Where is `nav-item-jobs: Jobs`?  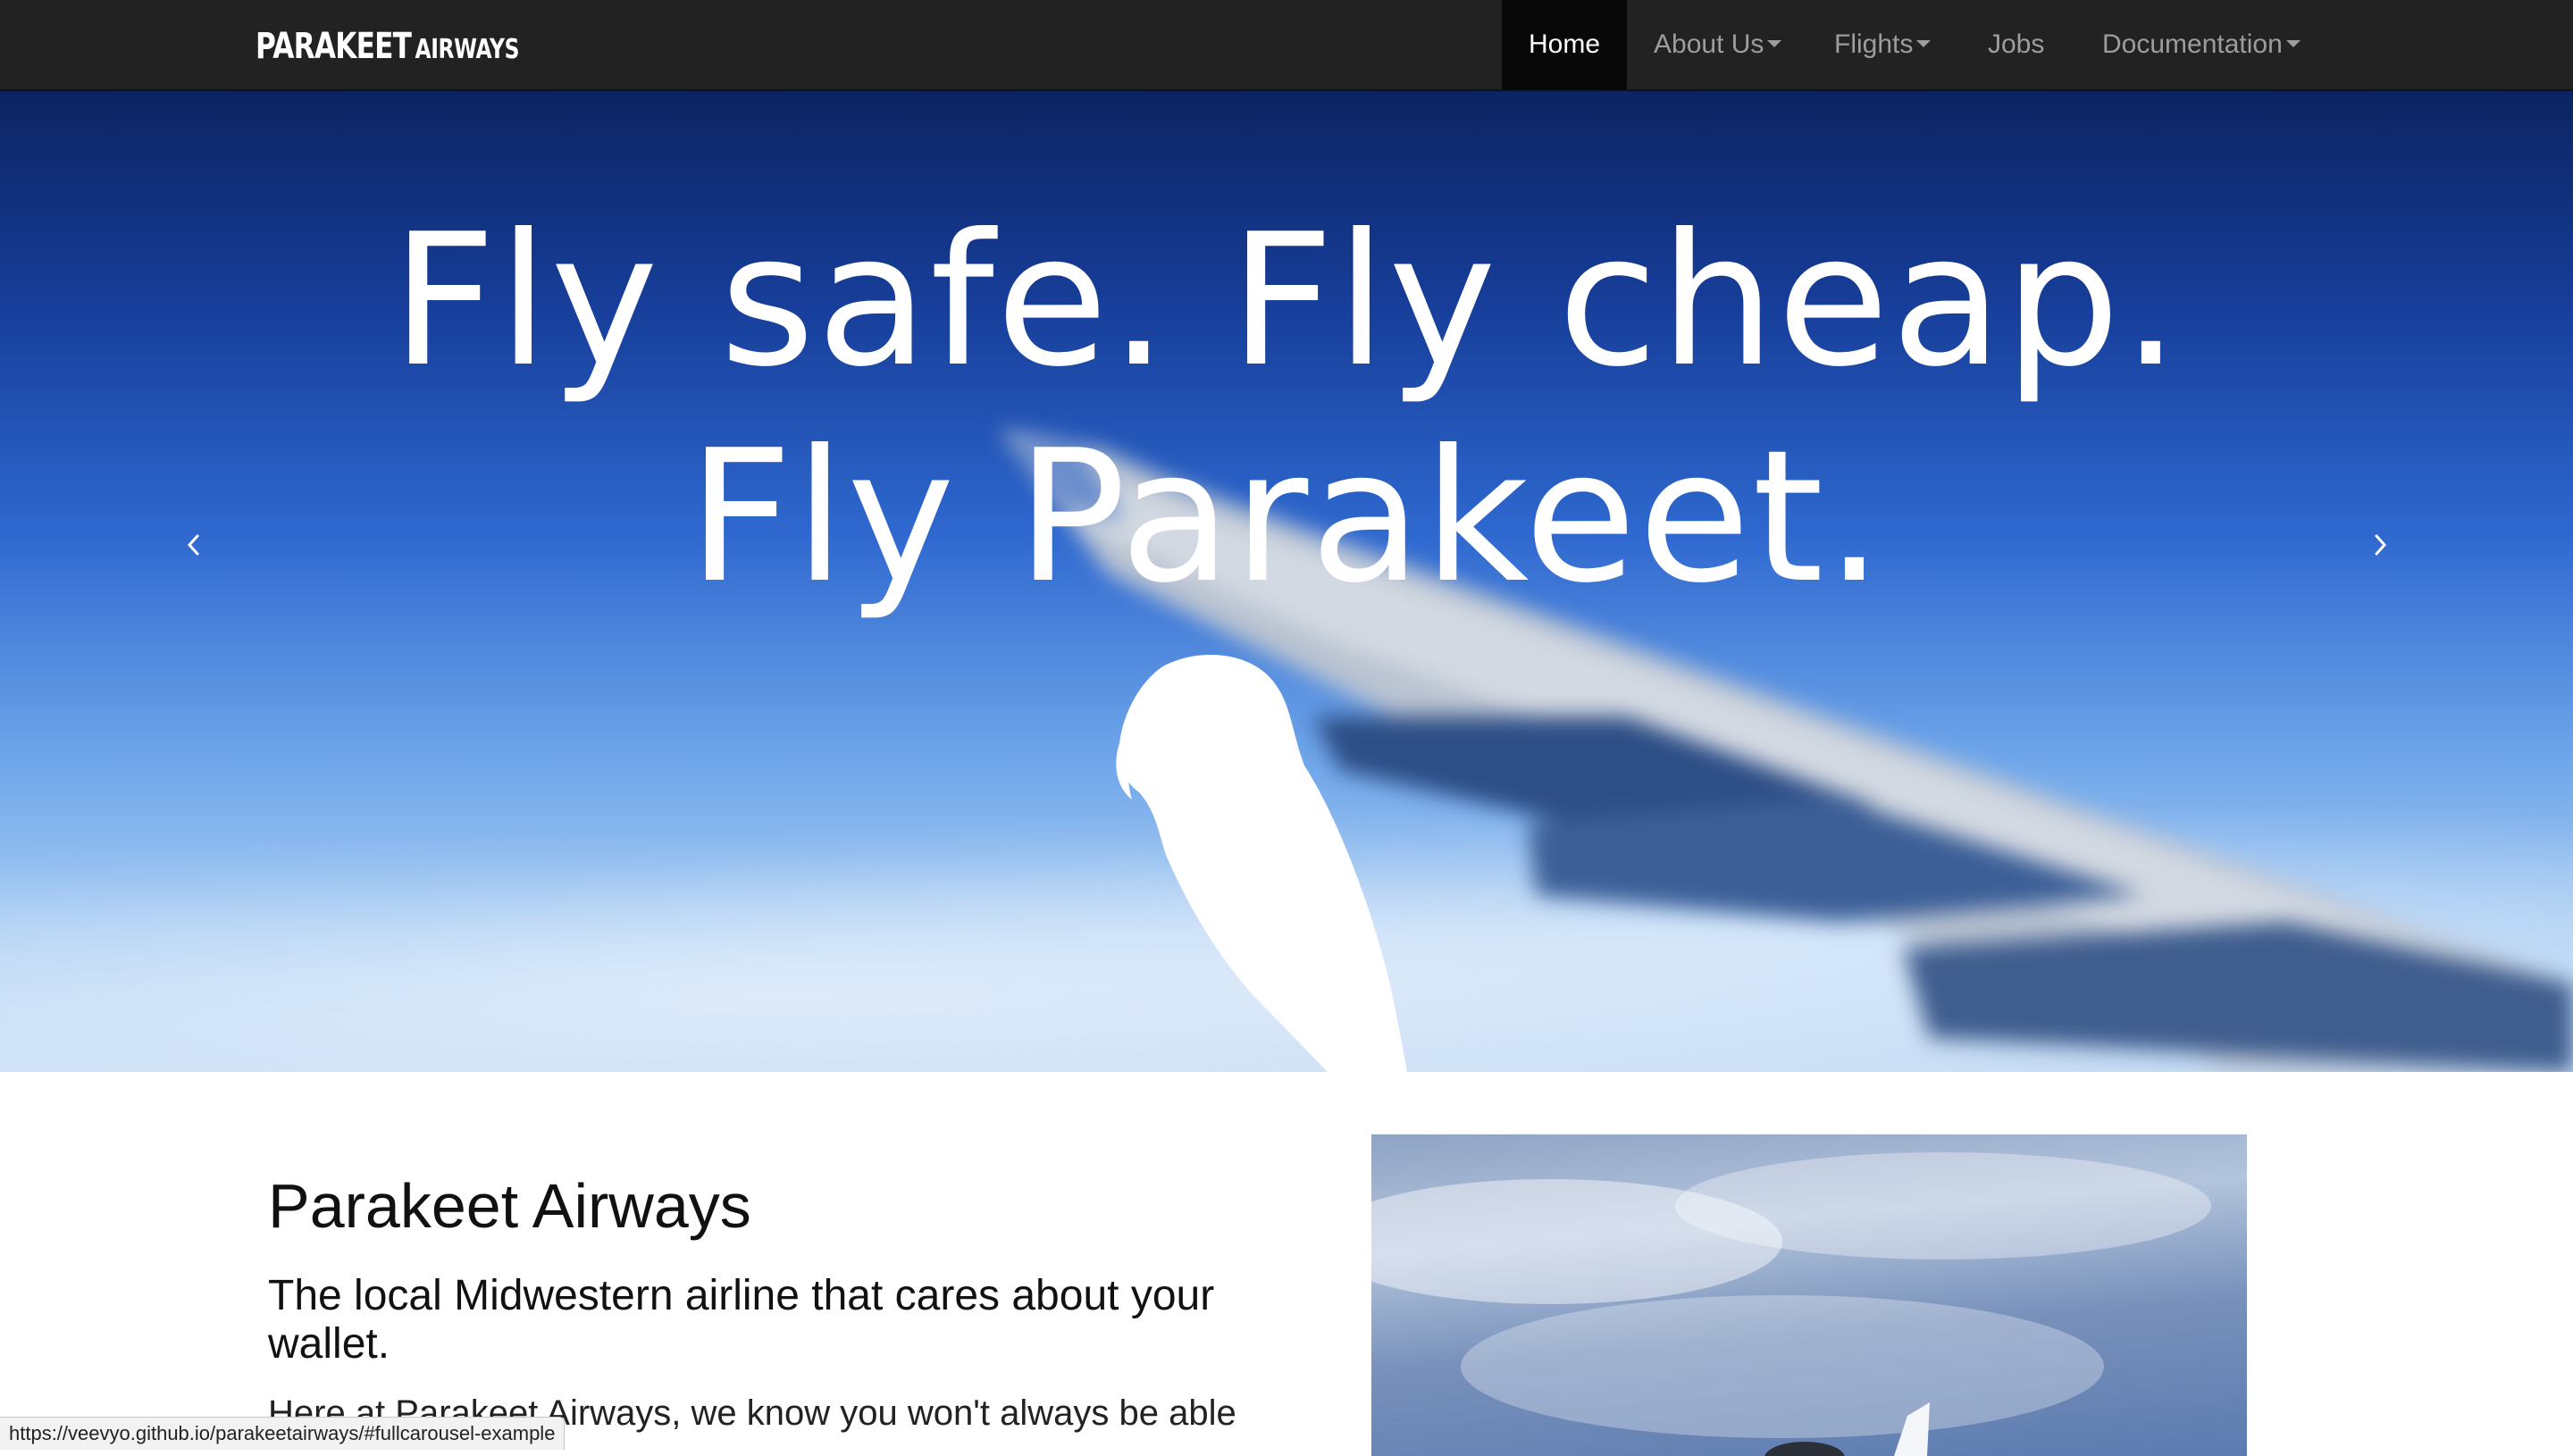 nav-item-jobs: Jobs is located at coordinates (2016, 44).